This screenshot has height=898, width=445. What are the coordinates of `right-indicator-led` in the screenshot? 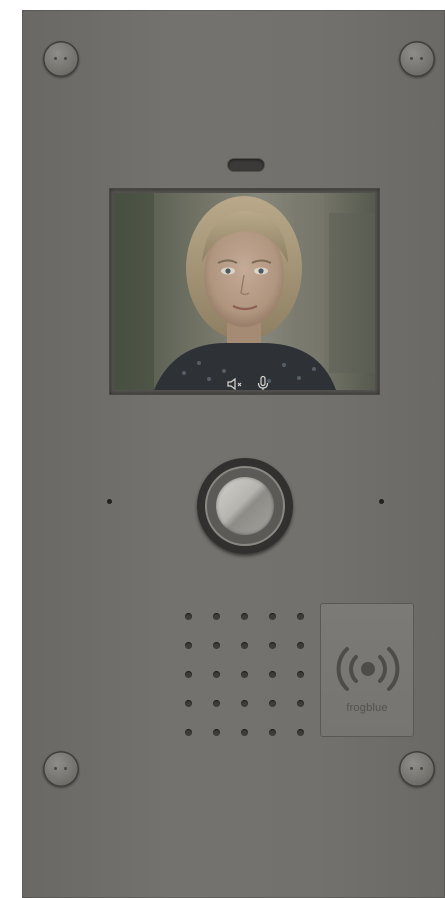 It's located at (381, 501).